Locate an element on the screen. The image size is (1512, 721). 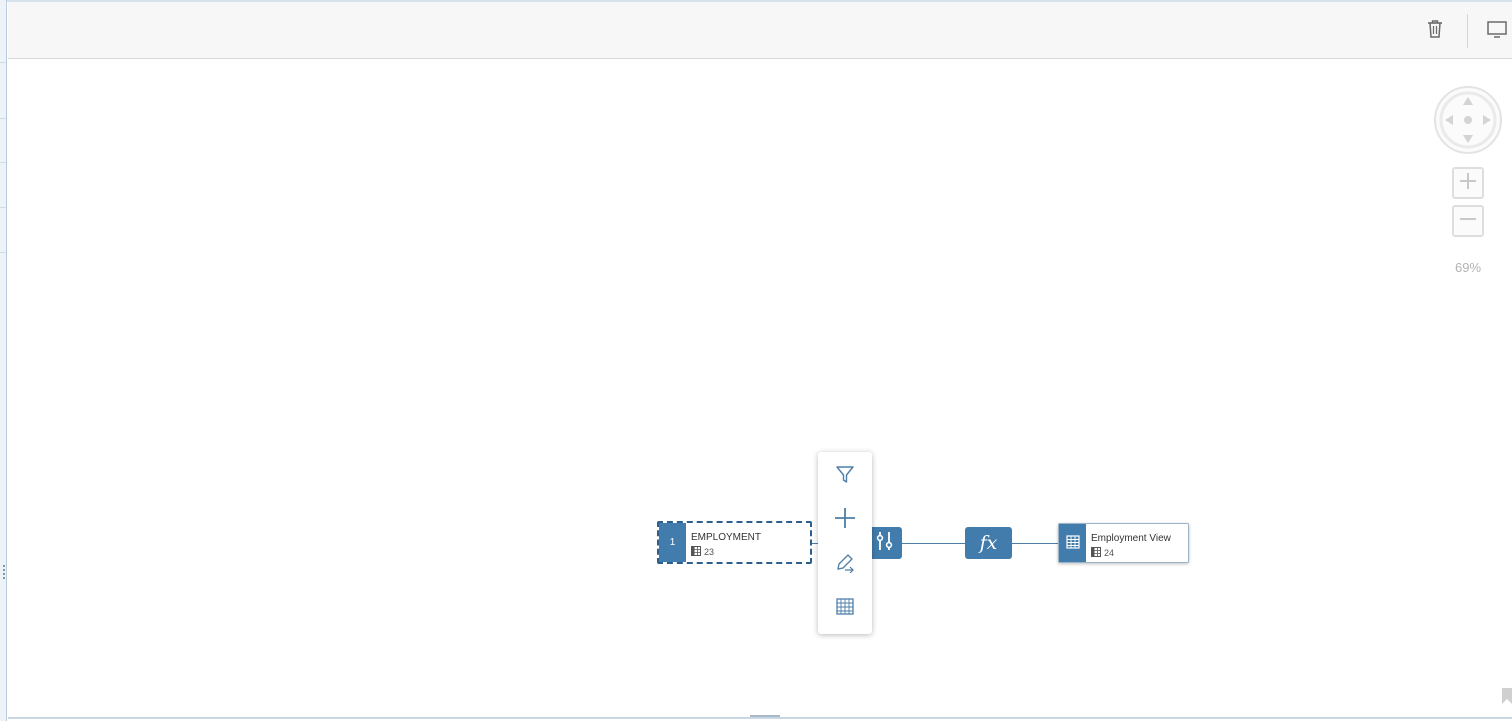
display-button is located at coordinates (1497, 31).